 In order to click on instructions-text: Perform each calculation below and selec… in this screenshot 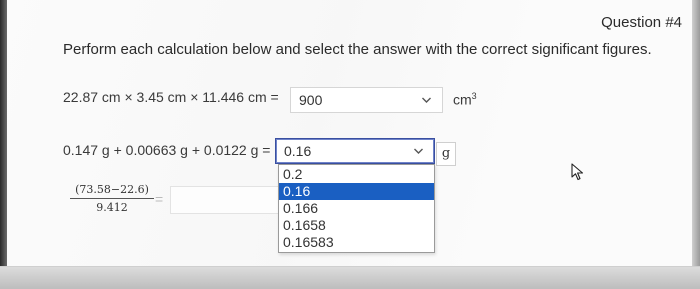, I will do `click(357, 49)`.